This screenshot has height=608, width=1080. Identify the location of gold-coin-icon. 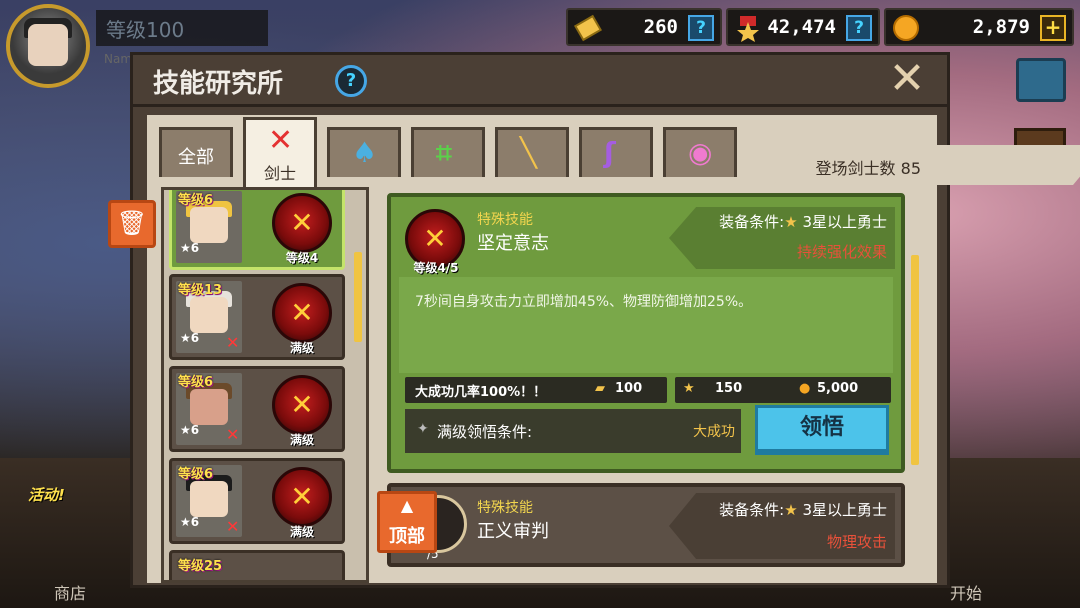
(906, 28).